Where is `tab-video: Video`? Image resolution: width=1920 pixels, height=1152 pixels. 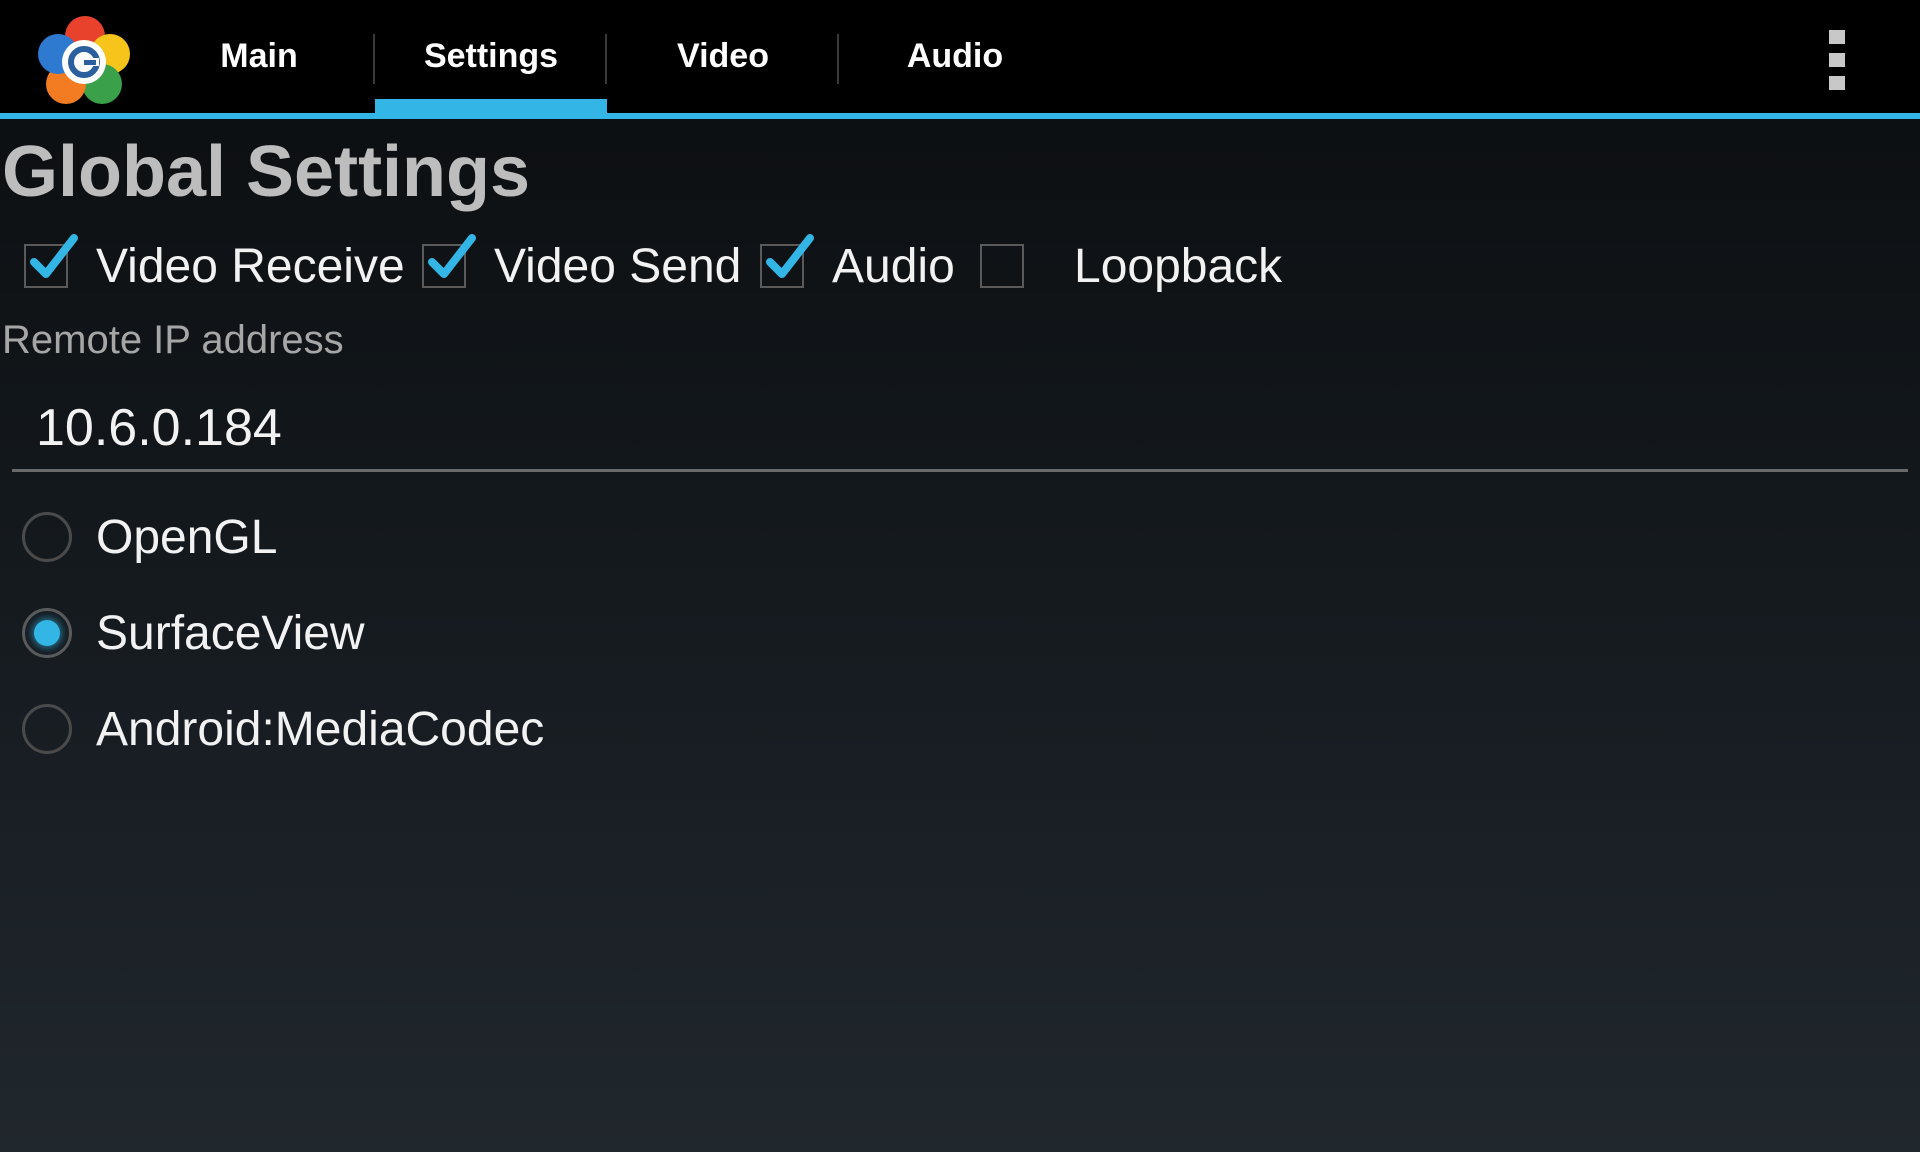 tab-video: Video is located at coordinates (723, 56).